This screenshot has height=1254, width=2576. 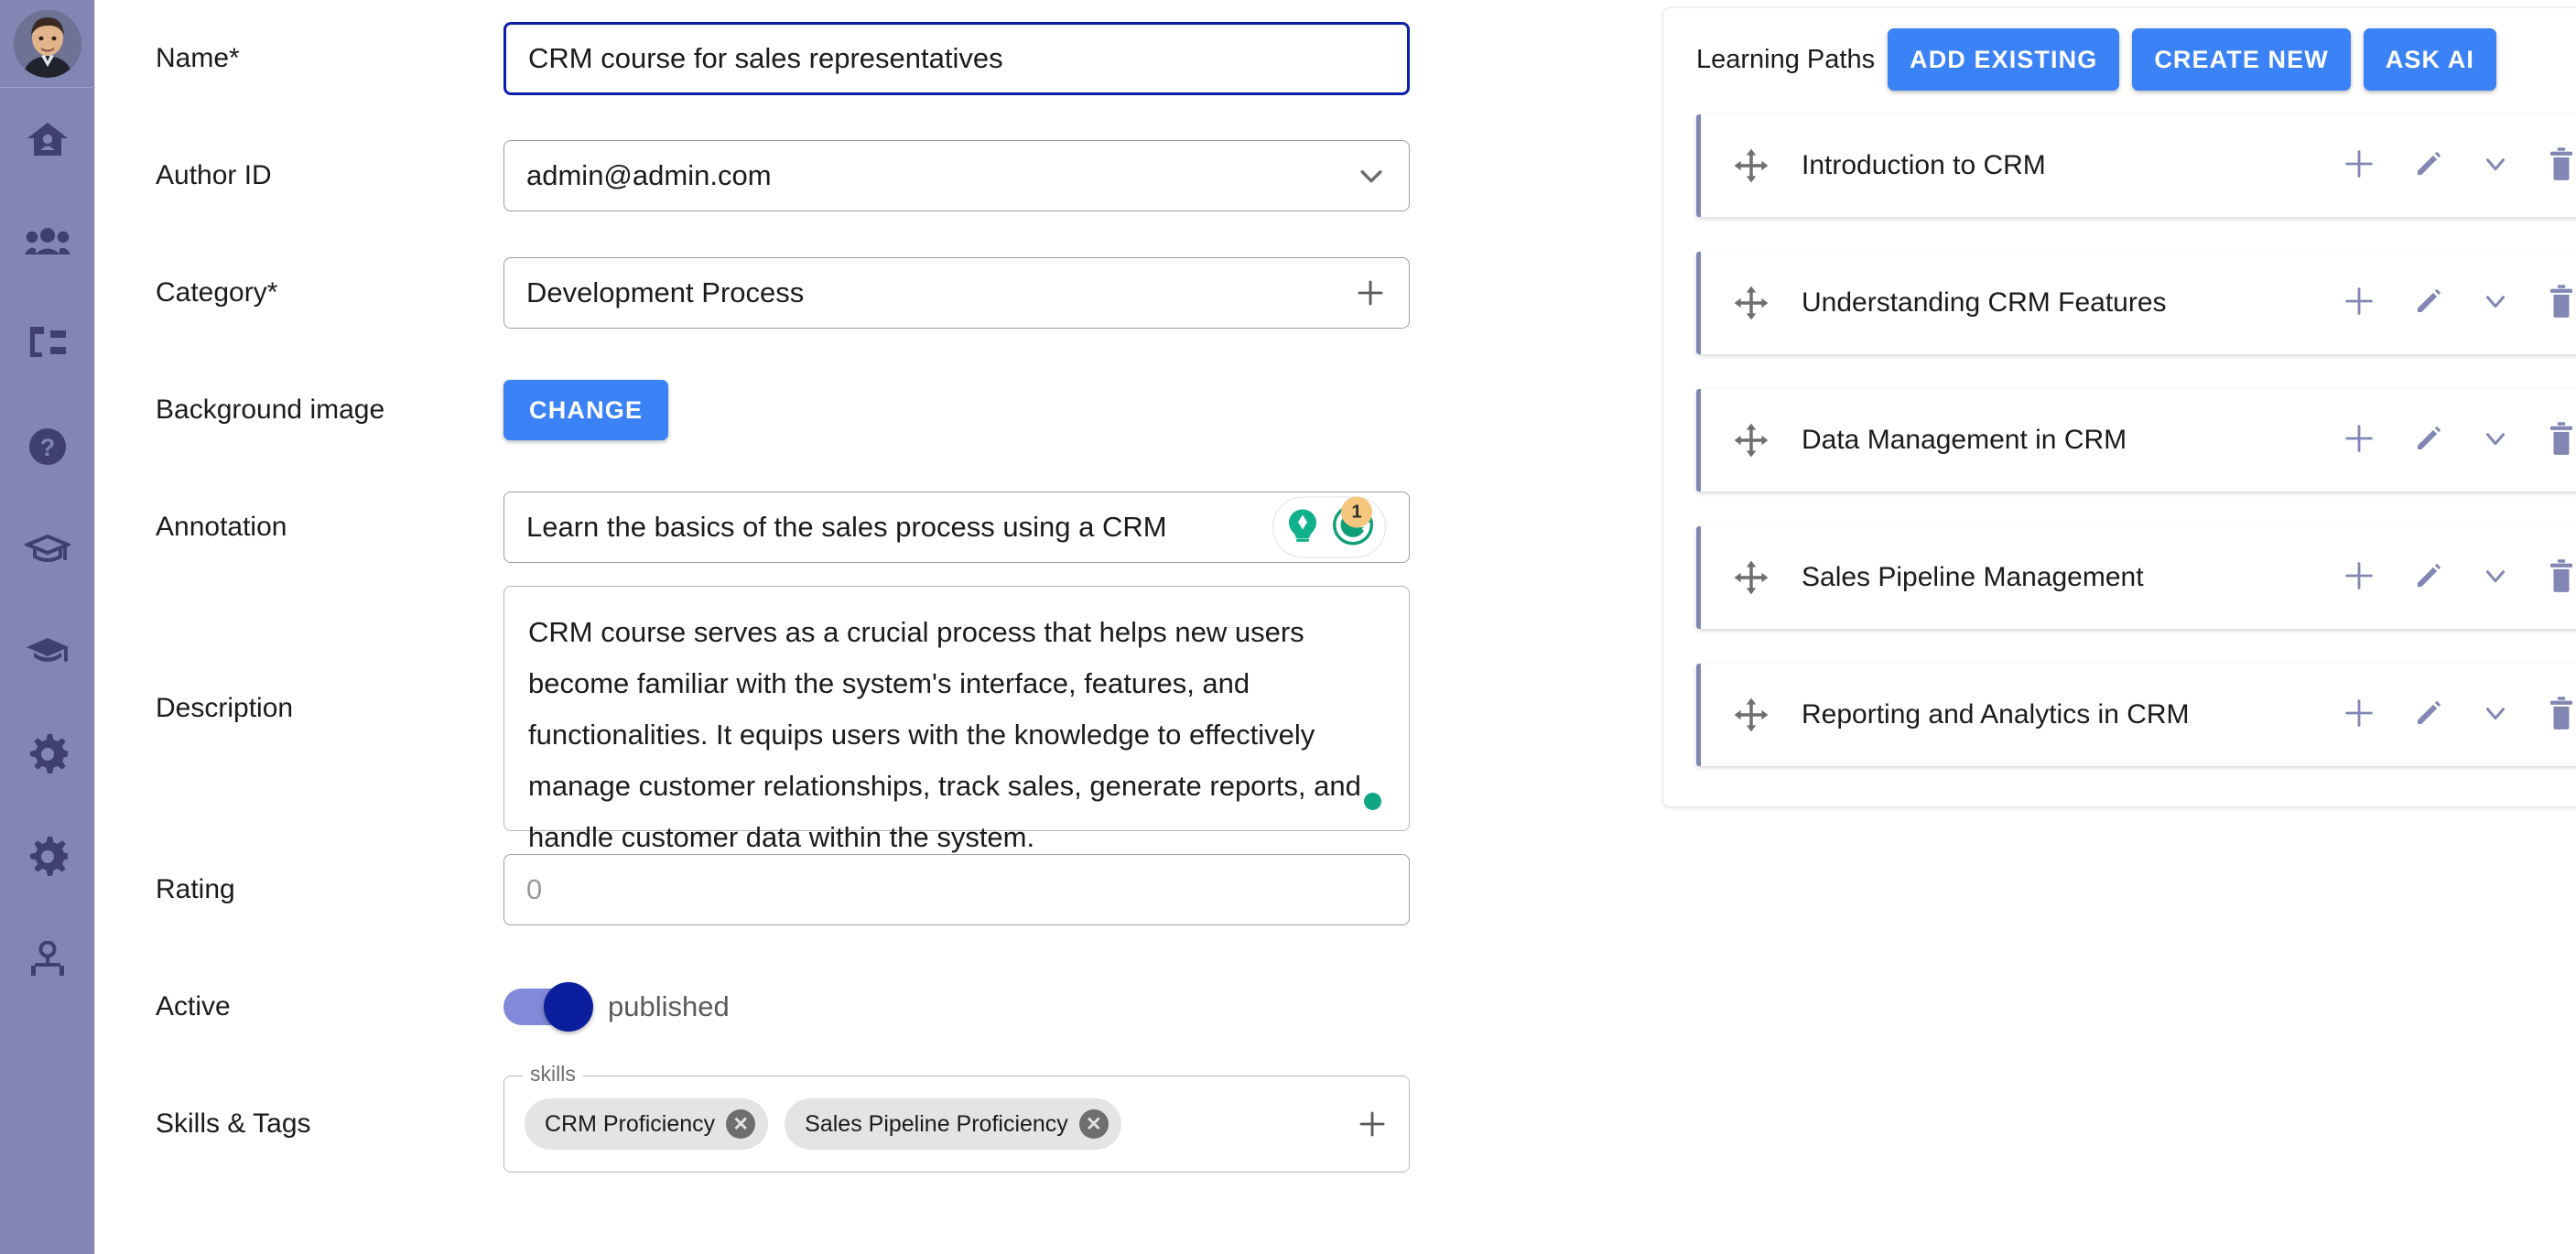 I want to click on description-label: Description, so click(x=225, y=708).